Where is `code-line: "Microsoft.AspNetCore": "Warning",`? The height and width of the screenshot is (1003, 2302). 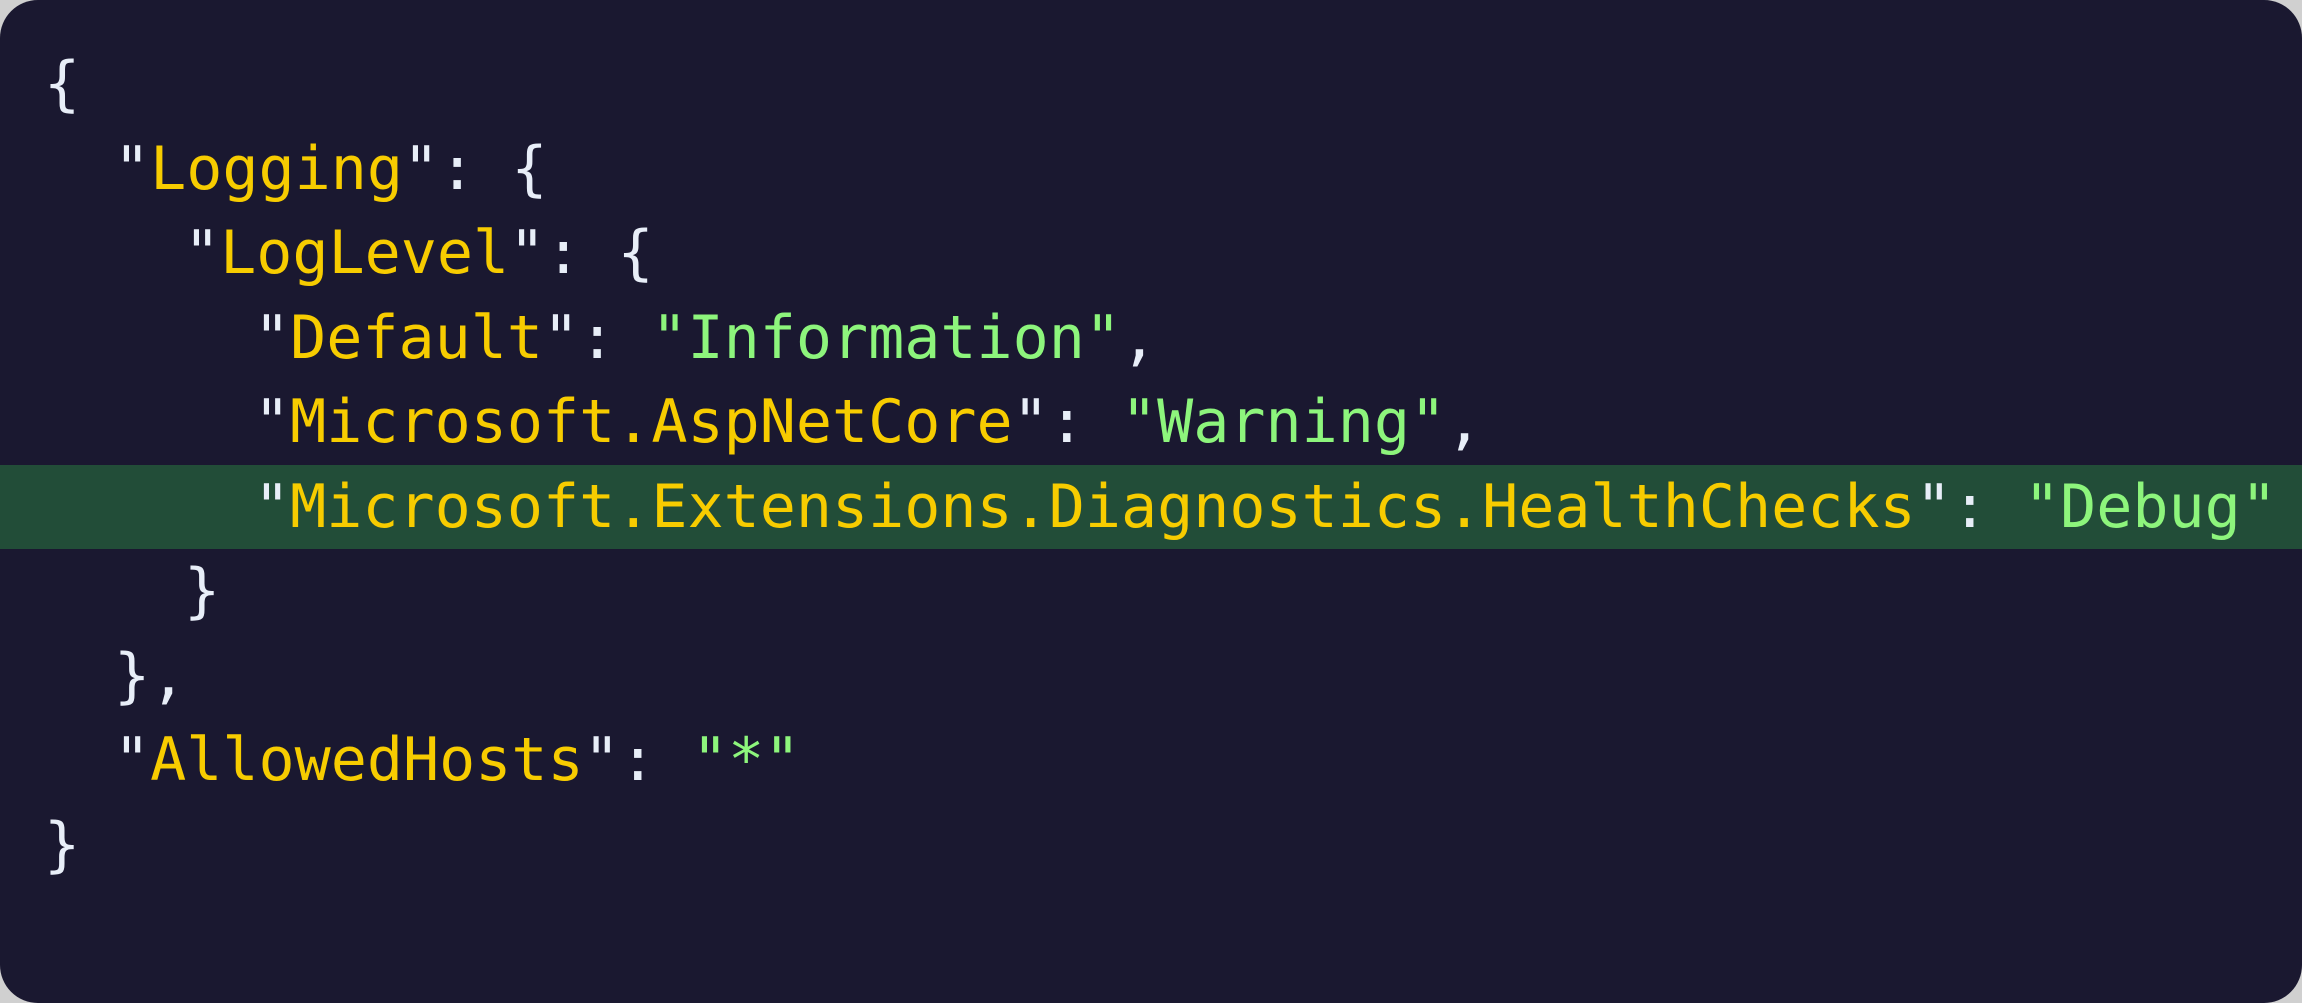 code-line: "Microsoft.AspNetCore": "Warning", is located at coordinates (1151, 422).